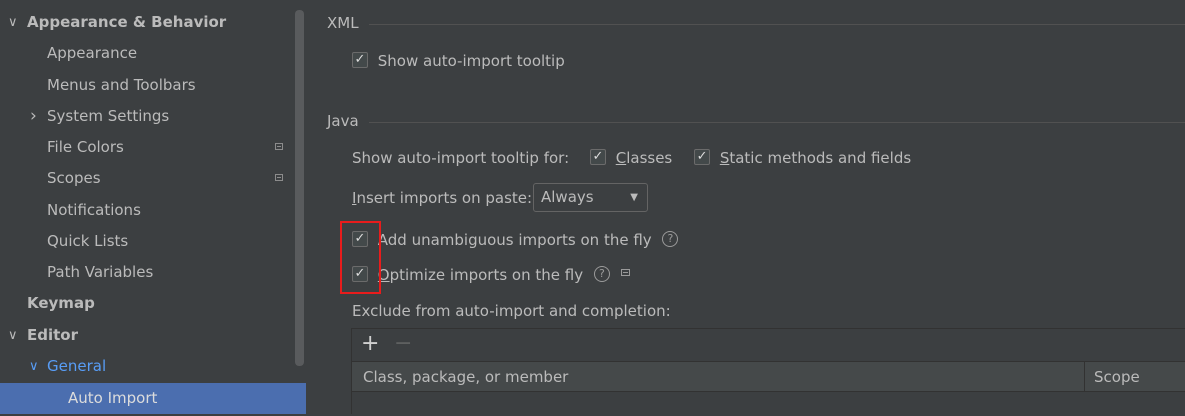 The height and width of the screenshot is (416, 1185). What do you see at coordinates (121, 85) in the screenshot?
I see `tree-item-label: Menus and Toolbars` at bounding box center [121, 85].